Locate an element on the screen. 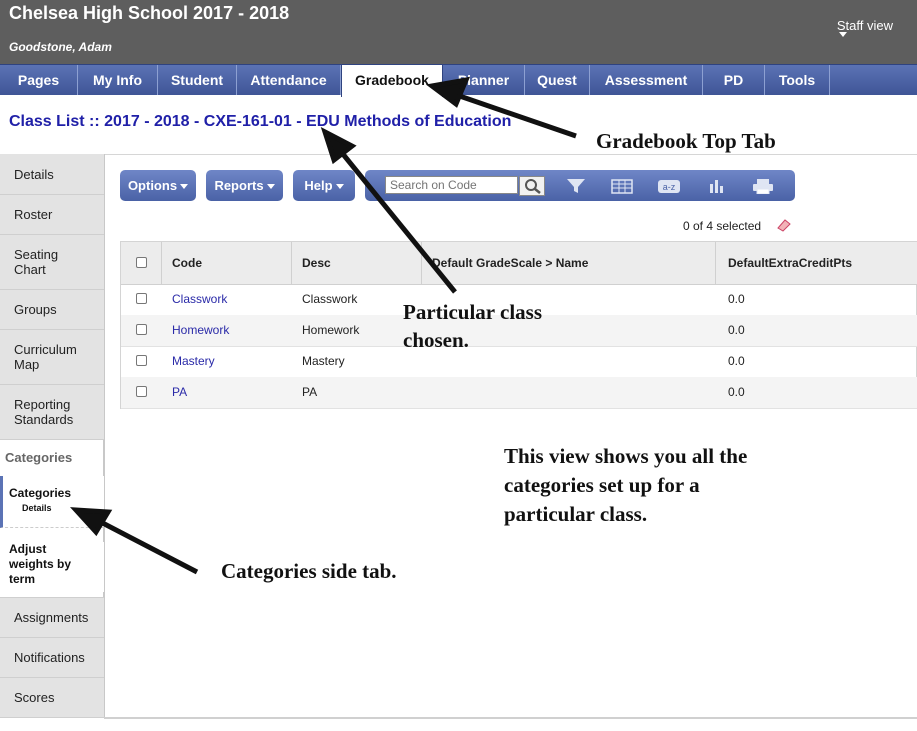  arrow-side-tab is located at coordinates (145, 545).